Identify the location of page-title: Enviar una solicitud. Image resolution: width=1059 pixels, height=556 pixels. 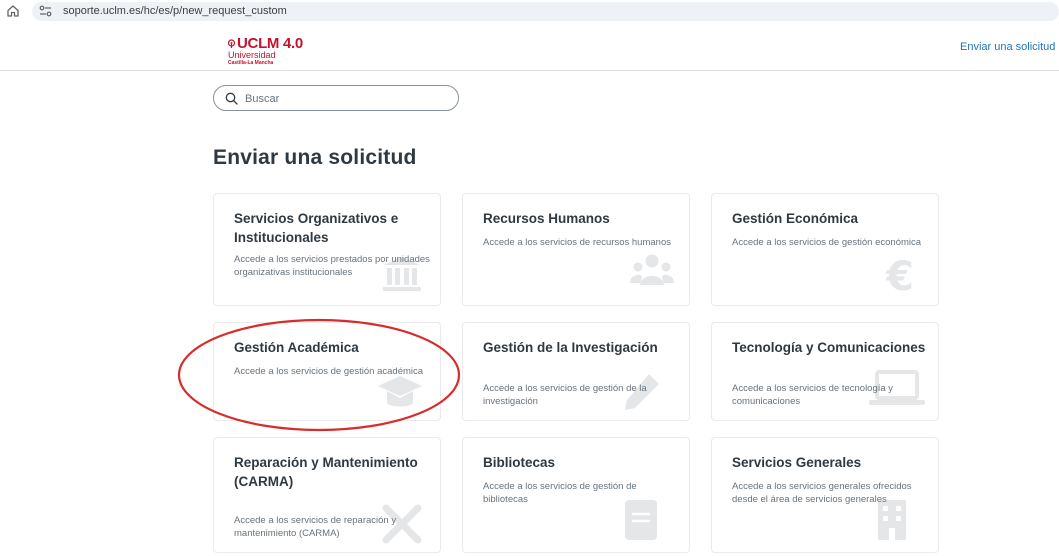
(315, 157).